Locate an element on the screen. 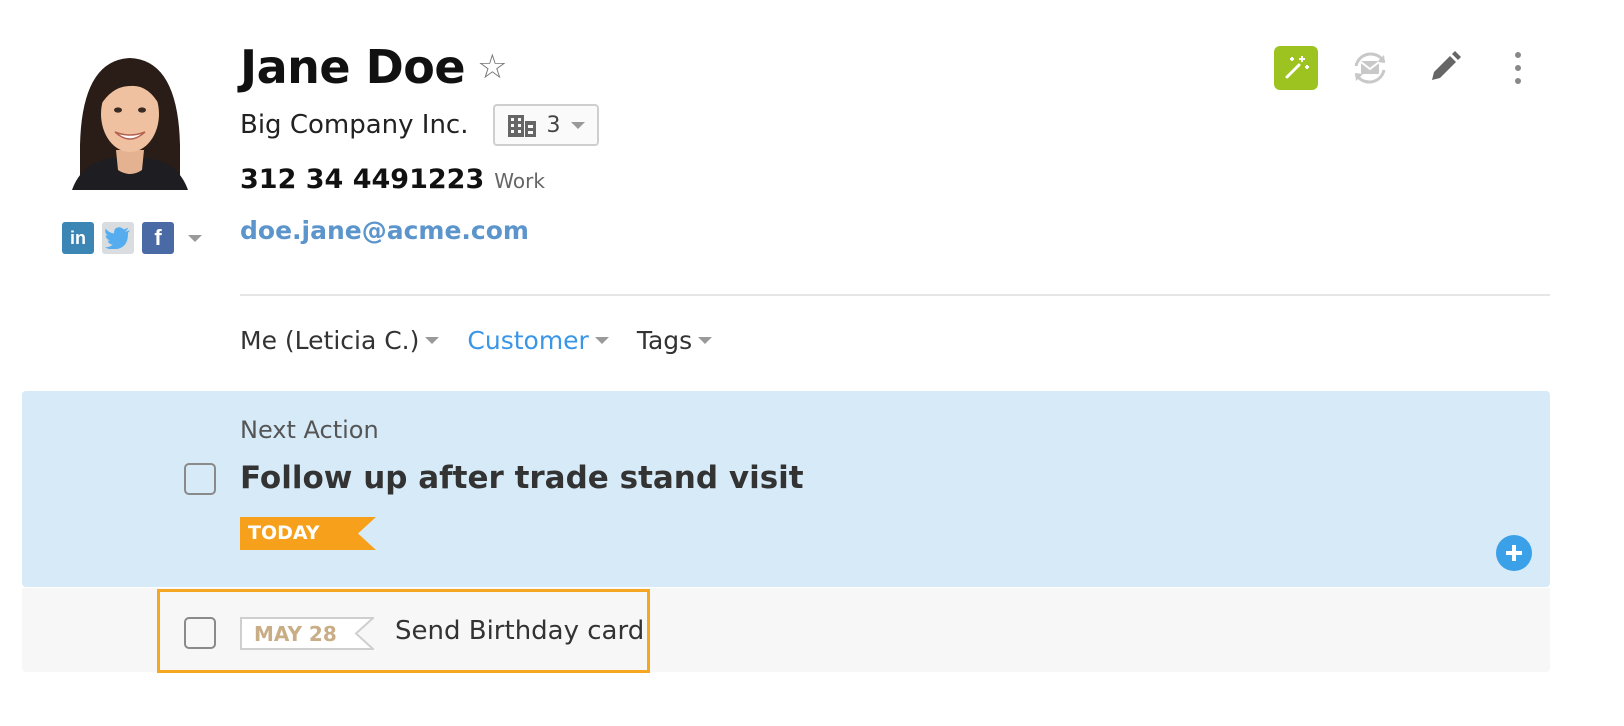  contact-avatar is located at coordinates (130, 120).